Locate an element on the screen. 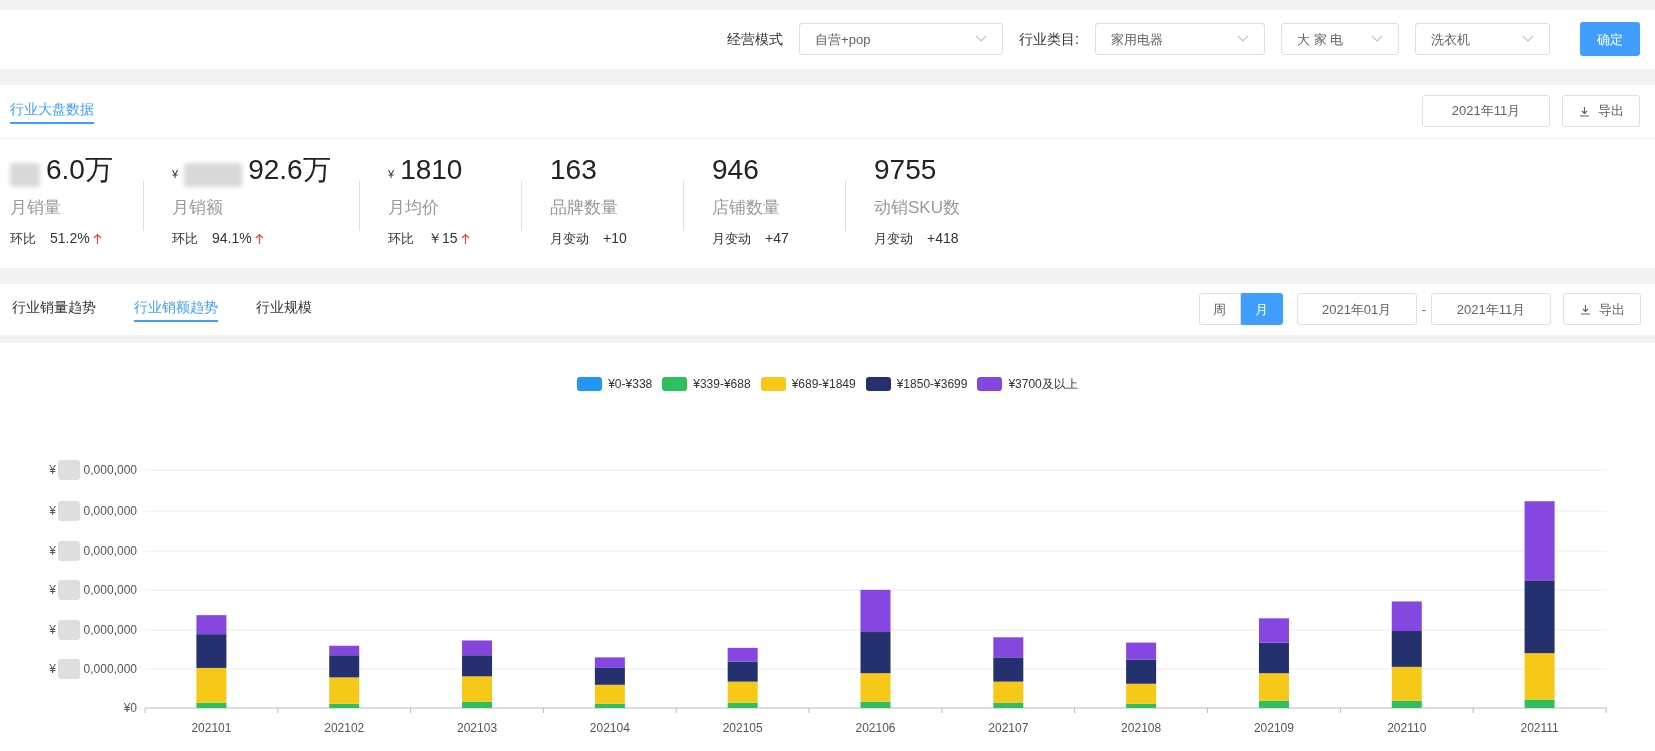 The height and width of the screenshot is (751, 1655). legend-label: ¥1850-¥3699 is located at coordinates (932, 384).